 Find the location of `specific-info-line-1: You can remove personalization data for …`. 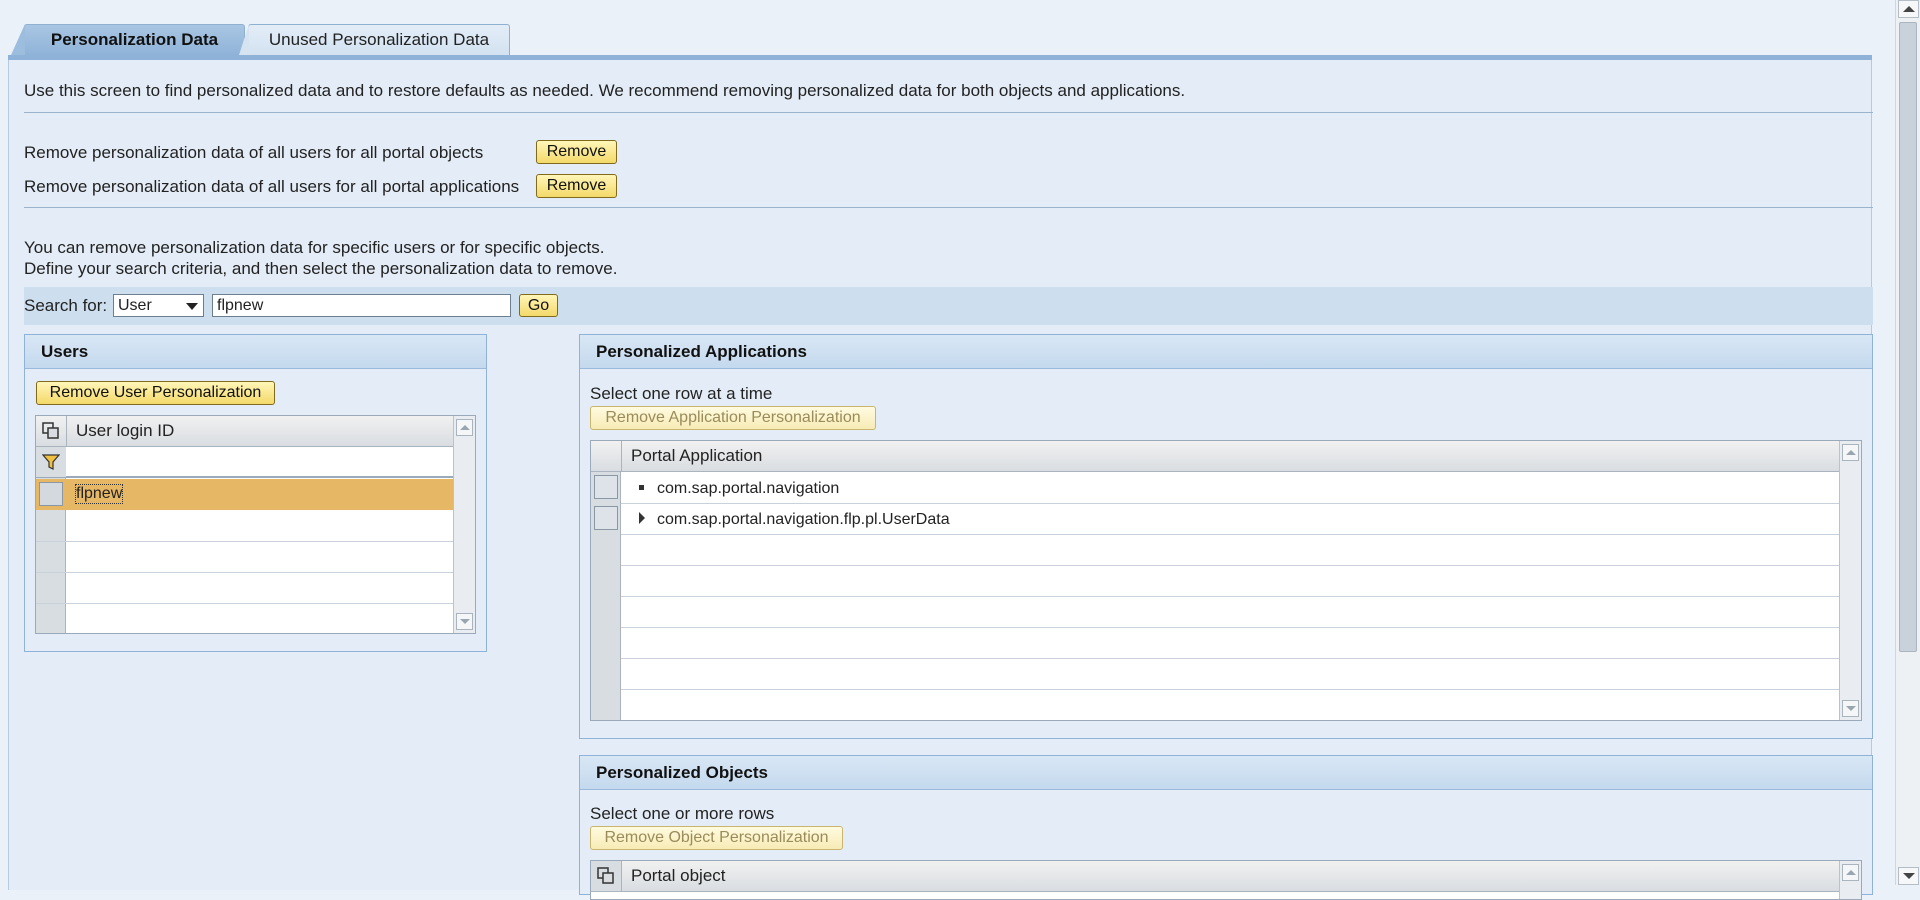

specific-info-line-1: You can remove personalization data for … is located at coordinates (314, 247).